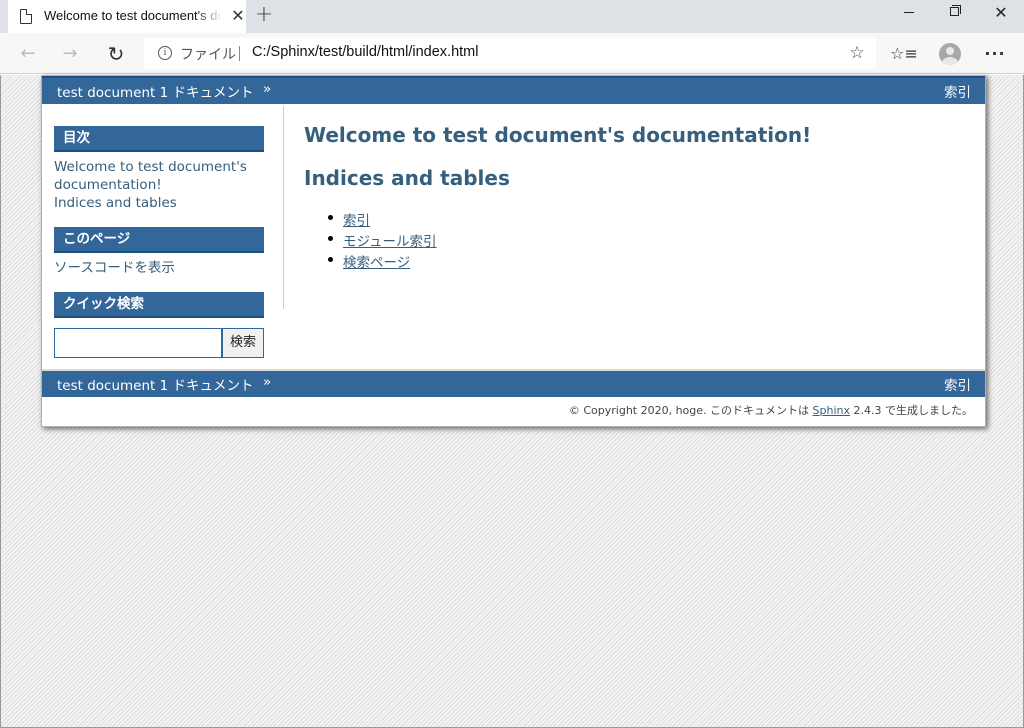  What do you see at coordinates (912, 410) in the screenshot?
I see `sphinx-version-text: 2.4.3 で生成しました。` at bounding box center [912, 410].